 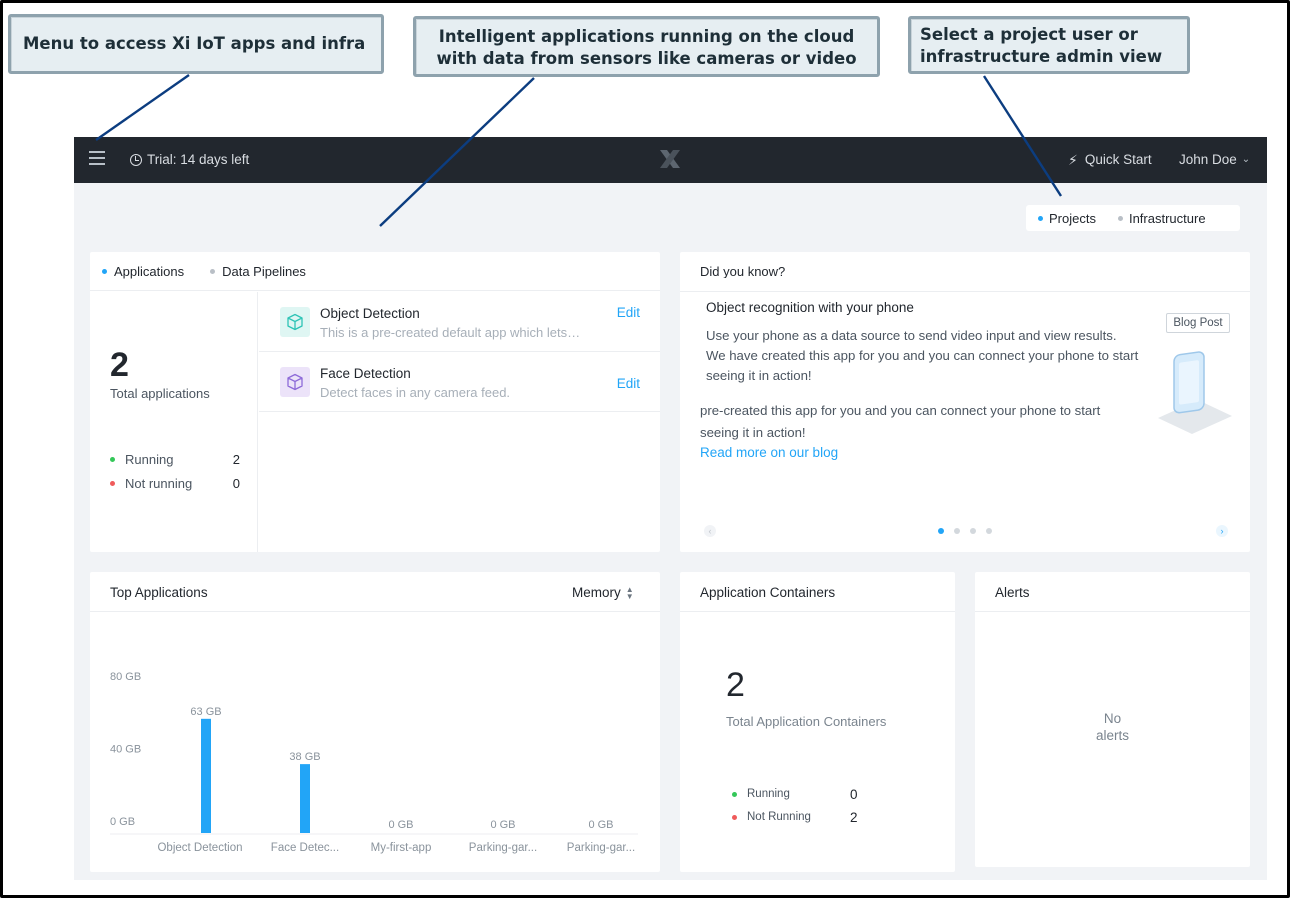 I want to click on app-name: Object Detection, so click(x=370, y=313).